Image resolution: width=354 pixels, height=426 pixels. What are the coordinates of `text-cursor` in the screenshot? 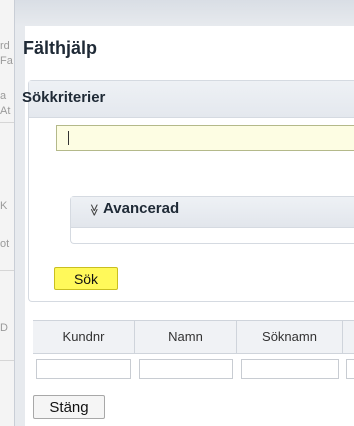 It's located at (68, 138).